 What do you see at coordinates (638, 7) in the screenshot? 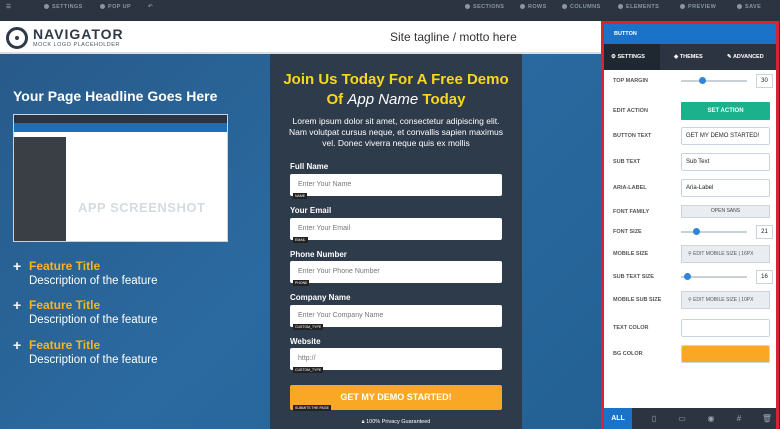
I see `elements-button: ELEMENTS` at bounding box center [638, 7].